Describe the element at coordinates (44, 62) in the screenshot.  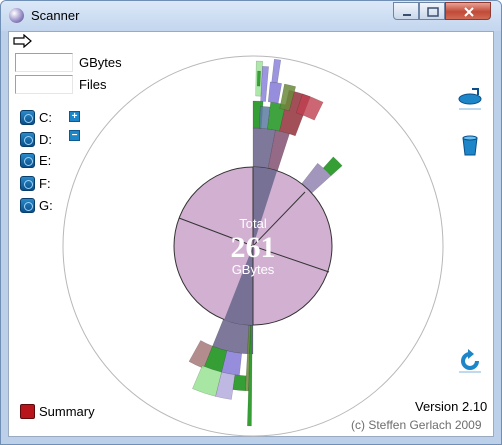
I see `gbytes-value-box` at that location.